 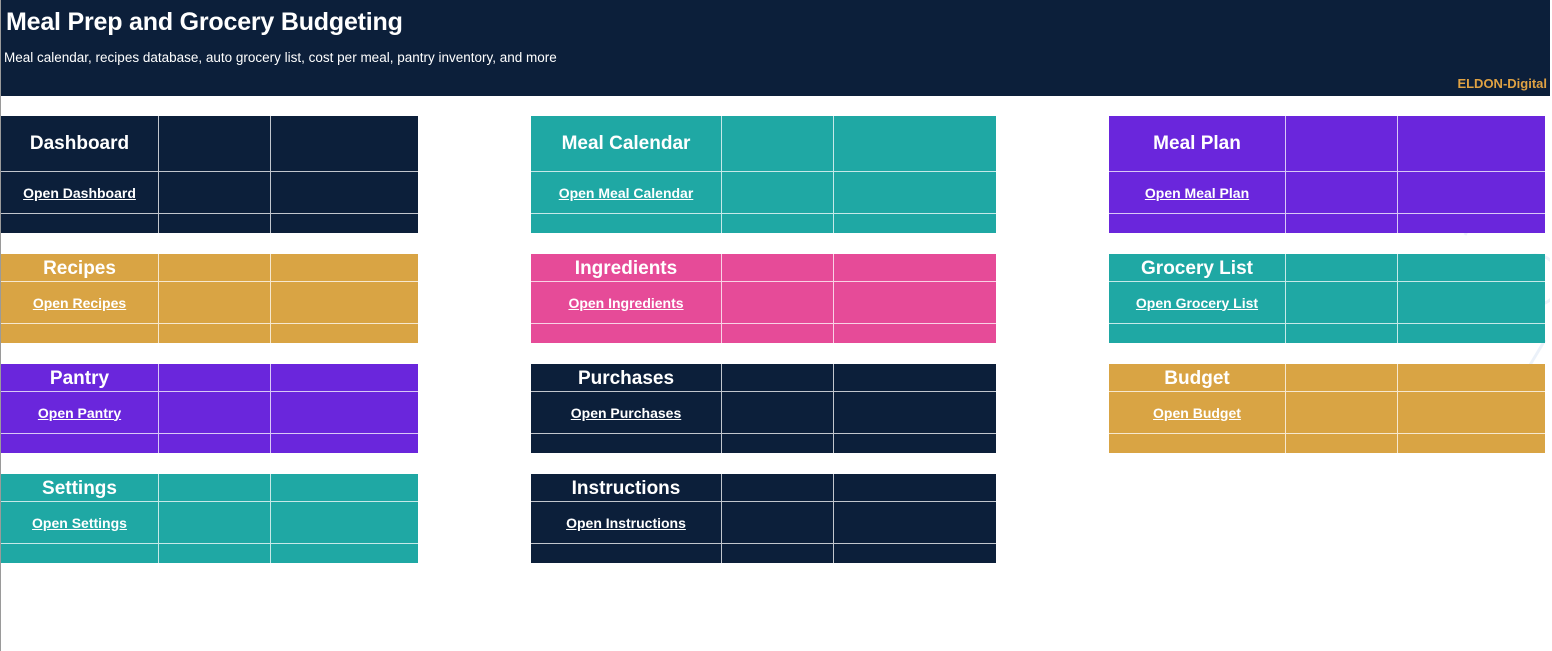 I want to click on card-cell: Open Grocery List, so click(x=1197, y=303).